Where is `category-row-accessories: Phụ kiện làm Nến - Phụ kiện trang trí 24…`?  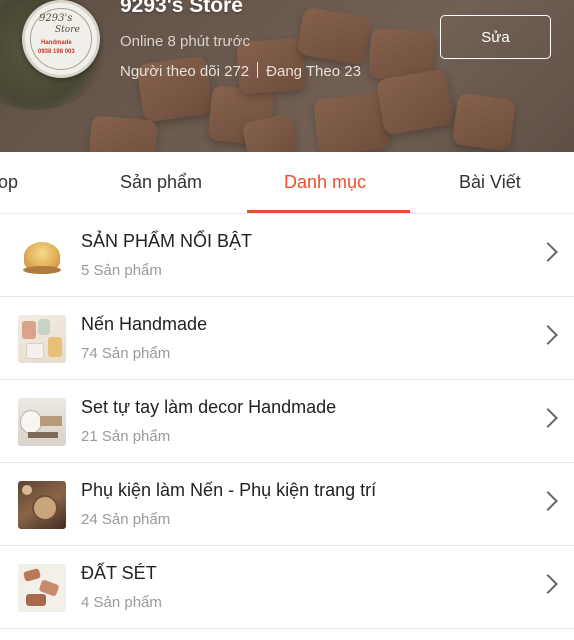 category-row-accessories: Phụ kiện làm Nến - Phụ kiện trang trí 24… is located at coordinates (287, 504).